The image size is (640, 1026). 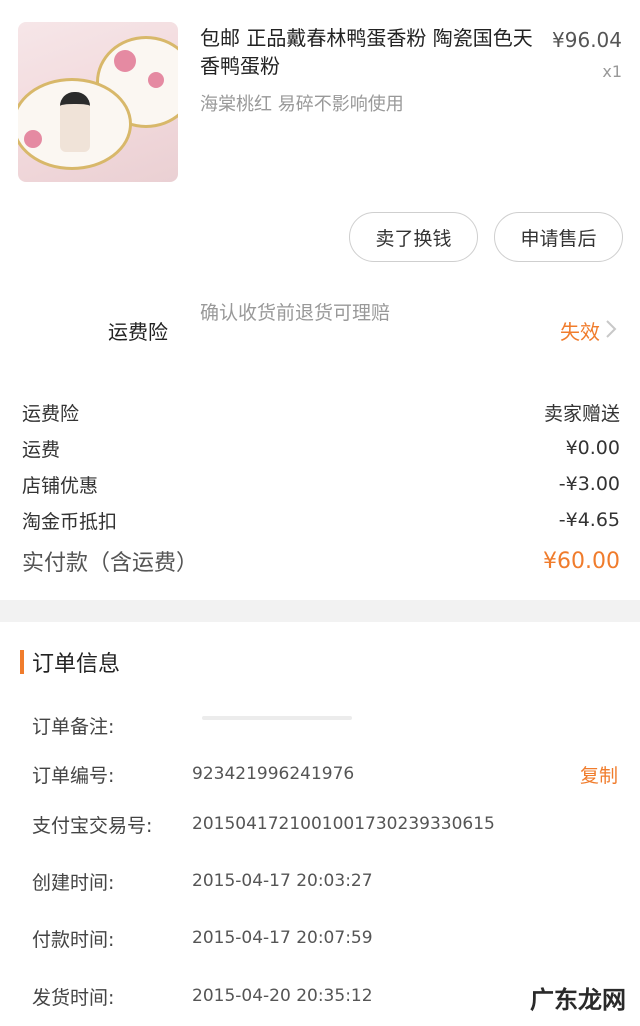 I want to click on watermark: 广东龙网, so click(x=578, y=1000).